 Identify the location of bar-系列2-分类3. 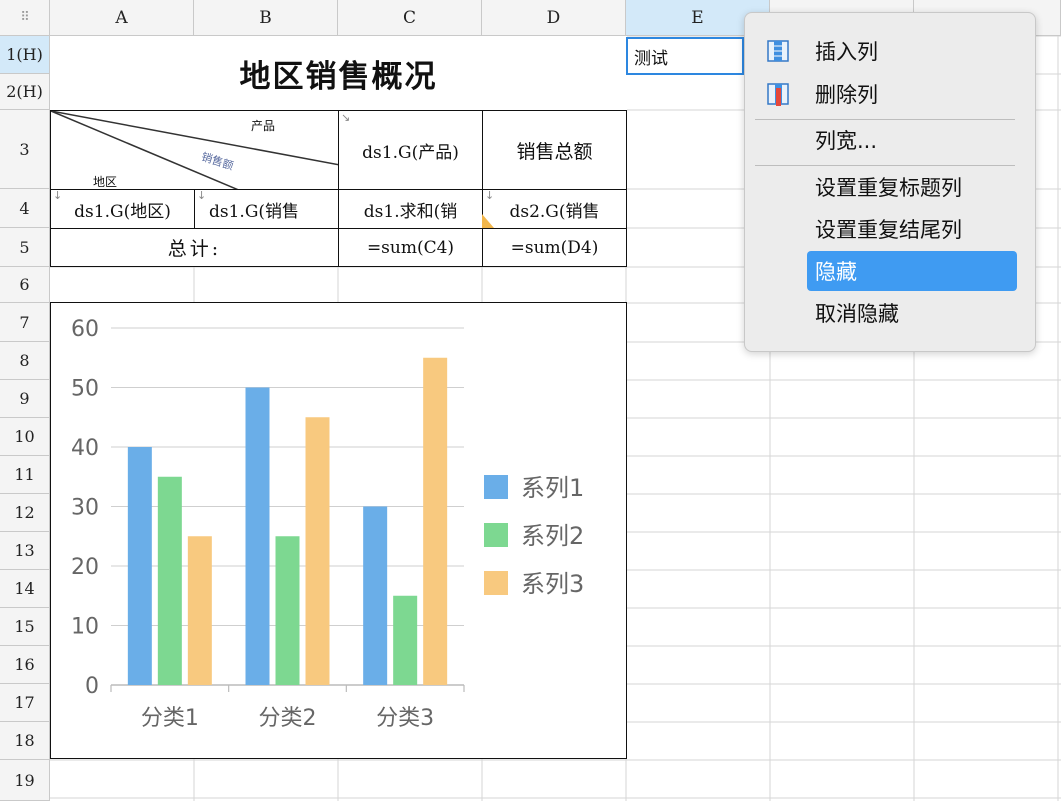
(405, 640).